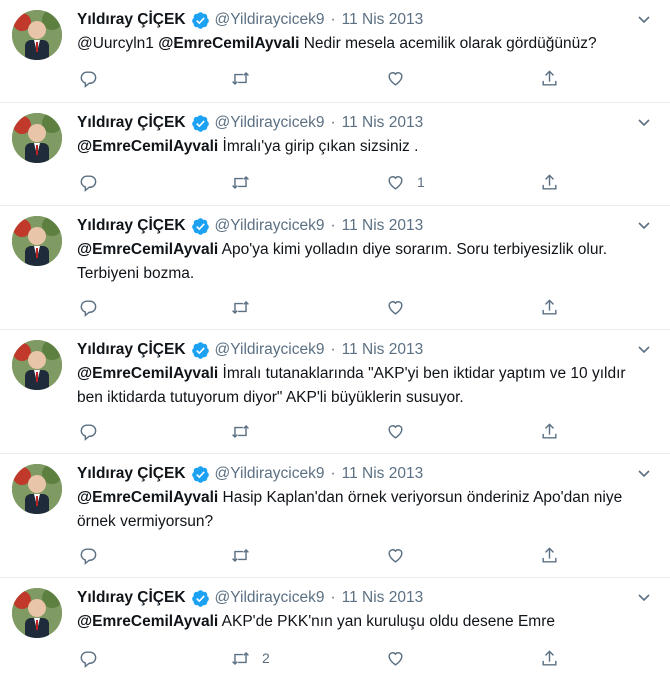 The image size is (670, 675). I want to click on tweet-text-content: İmralı'ya girip çıkan sizsiniz ., so click(318, 146).